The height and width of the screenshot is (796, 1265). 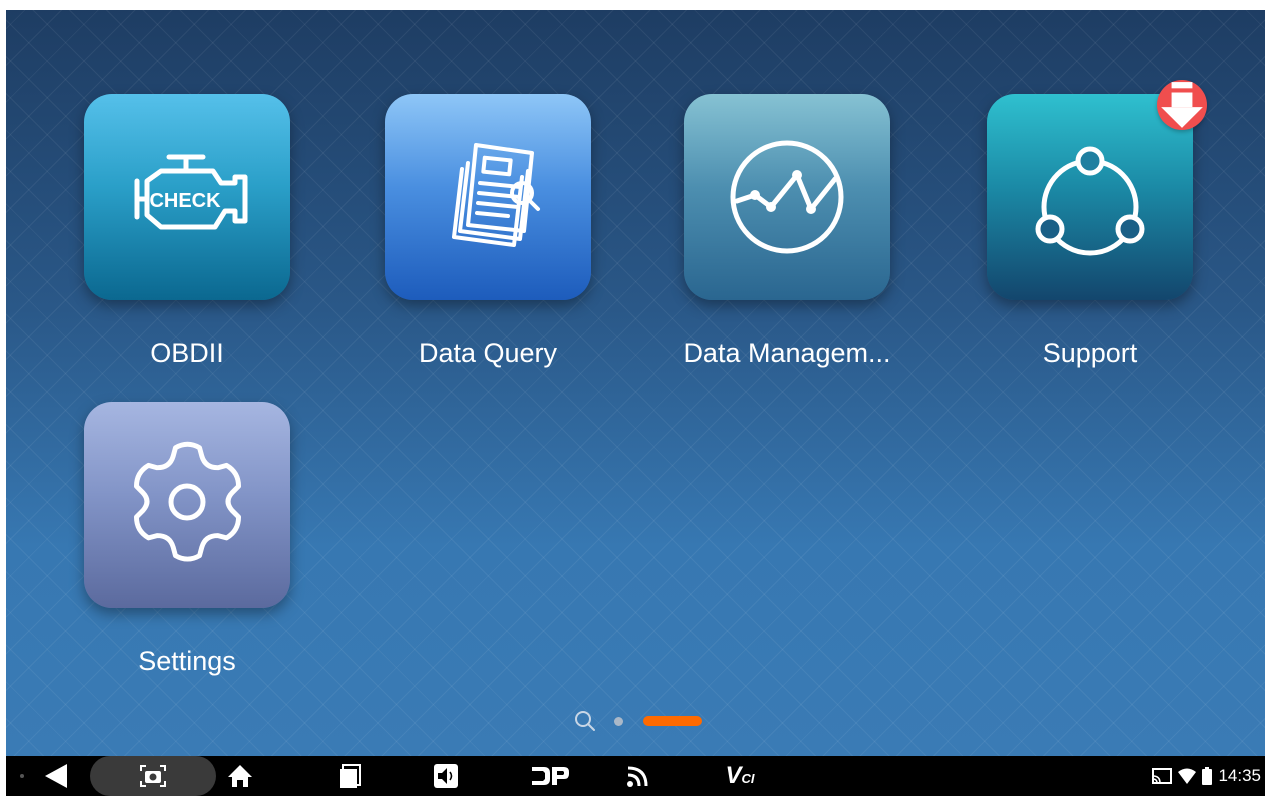 What do you see at coordinates (672, 721) in the screenshot?
I see `page-dot-2-active` at bounding box center [672, 721].